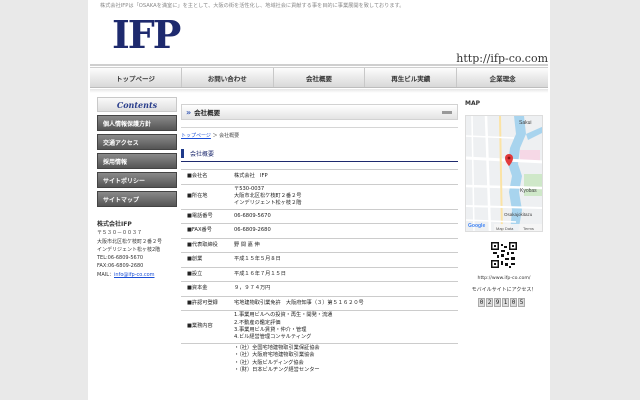 This screenshot has height=400, width=640. I want to click on qr-code-icon, so click(504, 255).